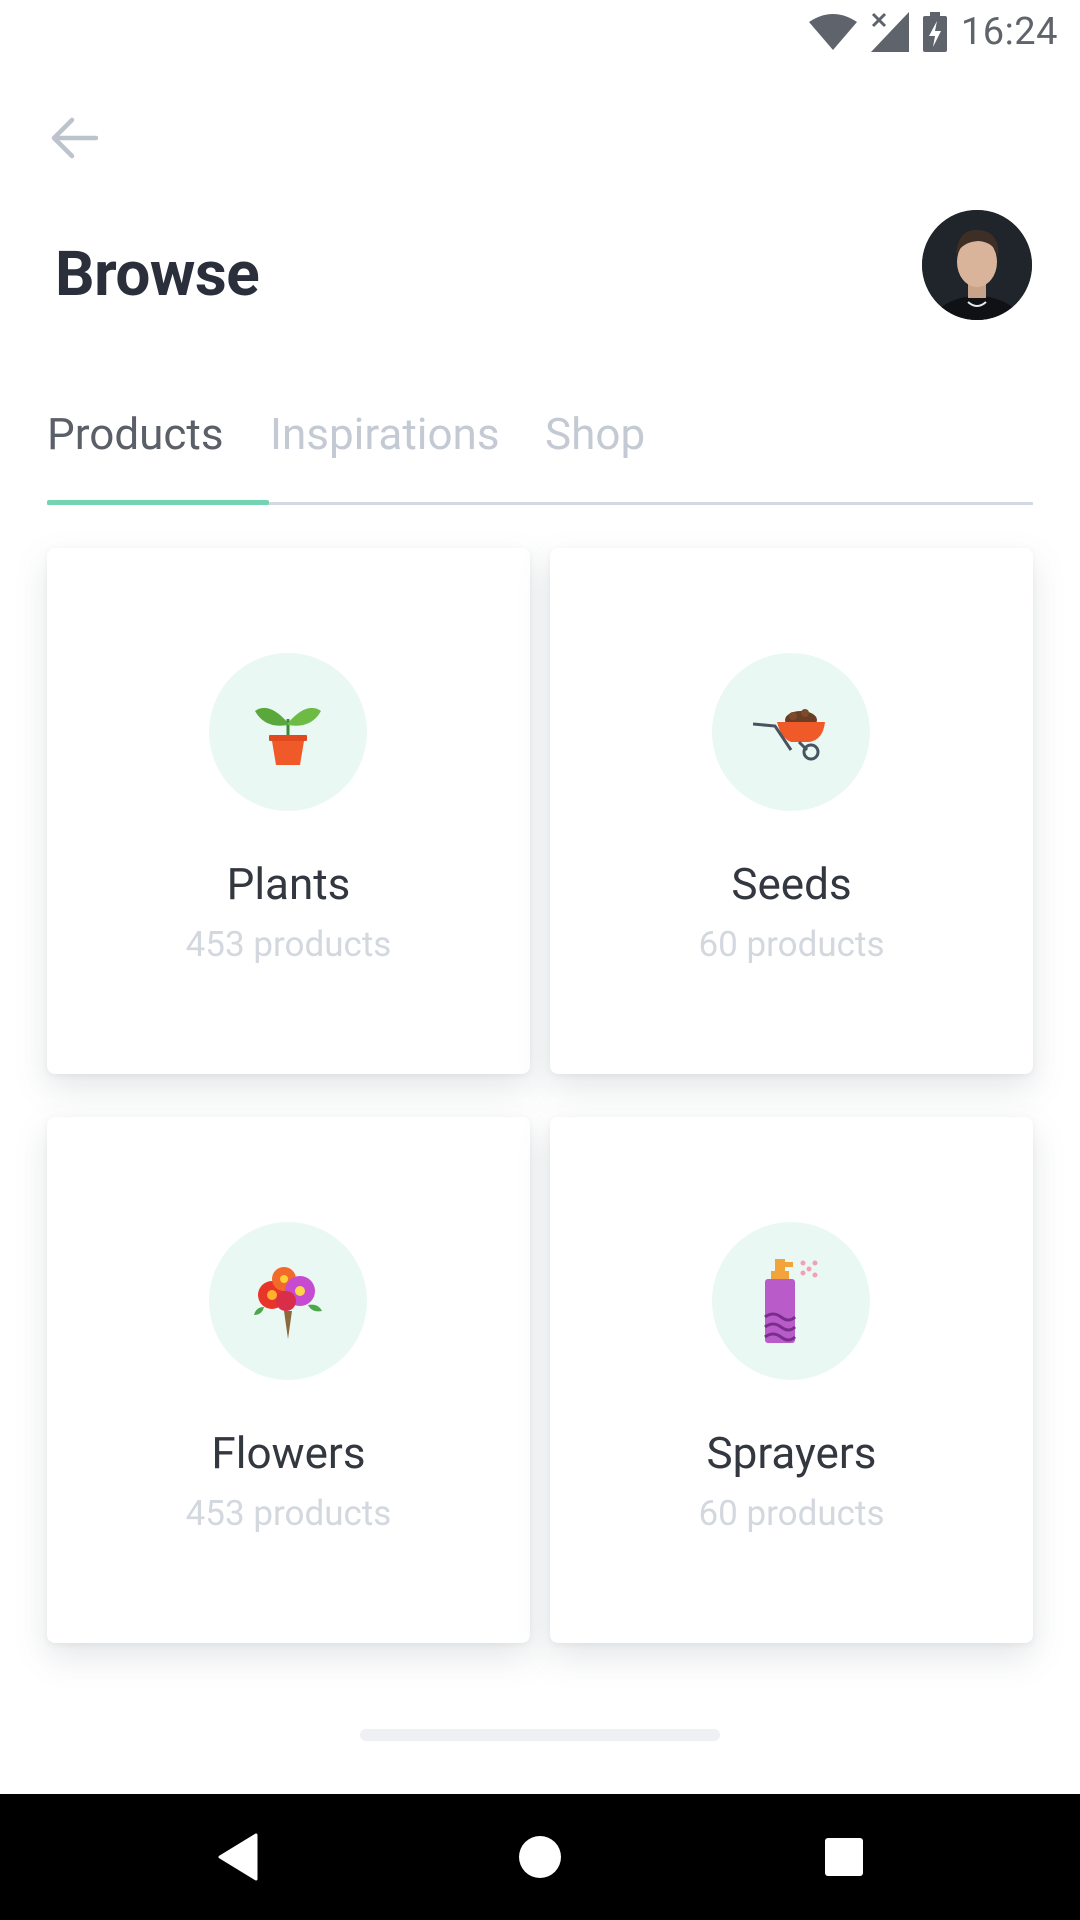 The width and height of the screenshot is (1080, 1920). Describe the element at coordinates (157, 274) in the screenshot. I see `page-title: Browse` at that location.